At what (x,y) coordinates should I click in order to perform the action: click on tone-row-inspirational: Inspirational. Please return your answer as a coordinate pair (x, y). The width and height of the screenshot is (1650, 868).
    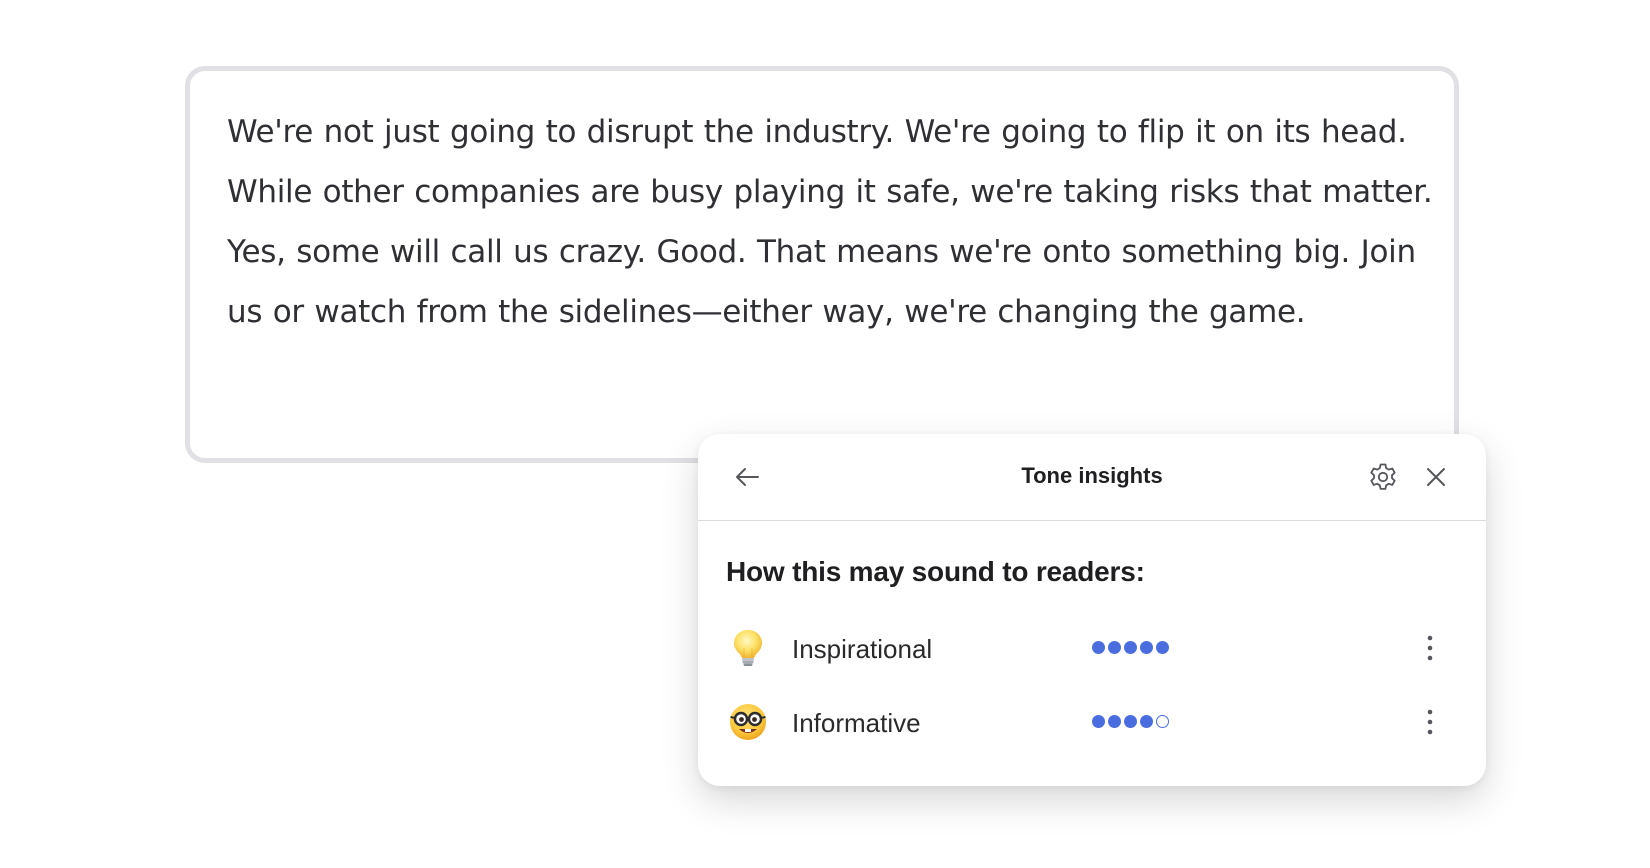
    Looking at the image, I should click on (1092, 648).